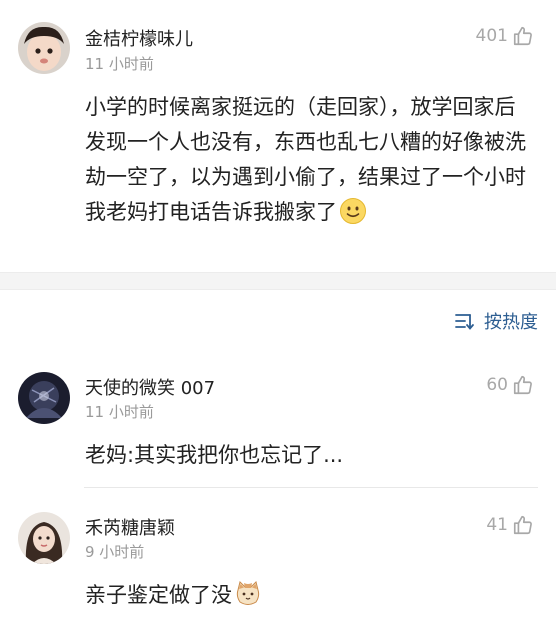 The height and width of the screenshot is (623, 556). What do you see at coordinates (497, 525) in the screenshot?
I see `like-count: 41` at bounding box center [497, 525].